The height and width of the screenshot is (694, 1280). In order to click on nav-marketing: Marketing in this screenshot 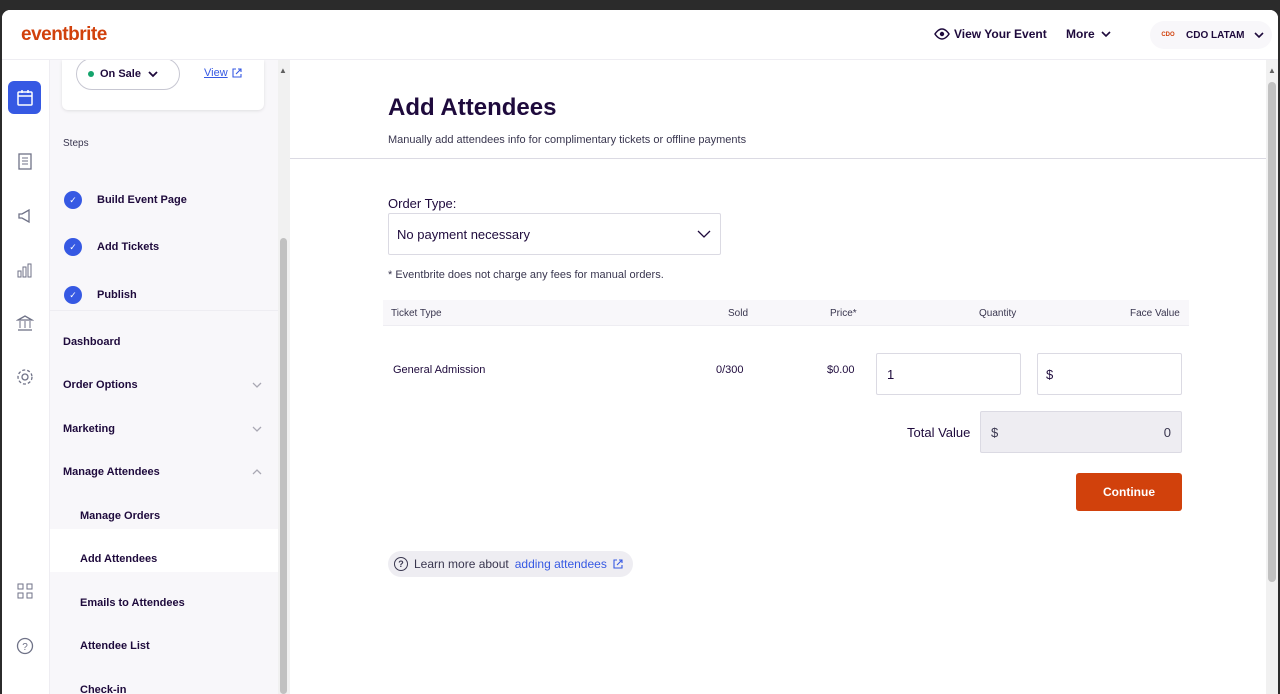, I will do `click(163, 429)`.